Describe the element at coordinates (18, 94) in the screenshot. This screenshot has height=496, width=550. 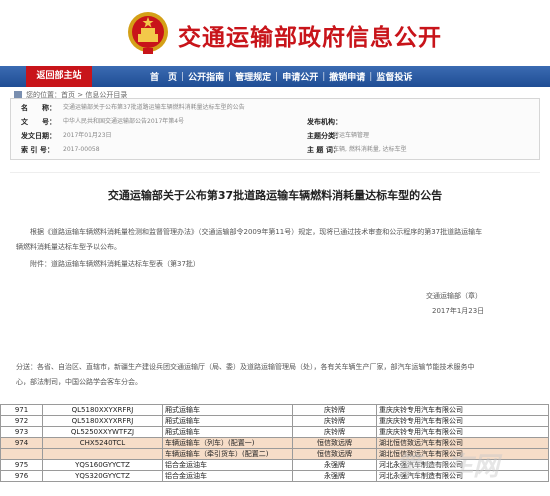
I see `location-icon` at that location.